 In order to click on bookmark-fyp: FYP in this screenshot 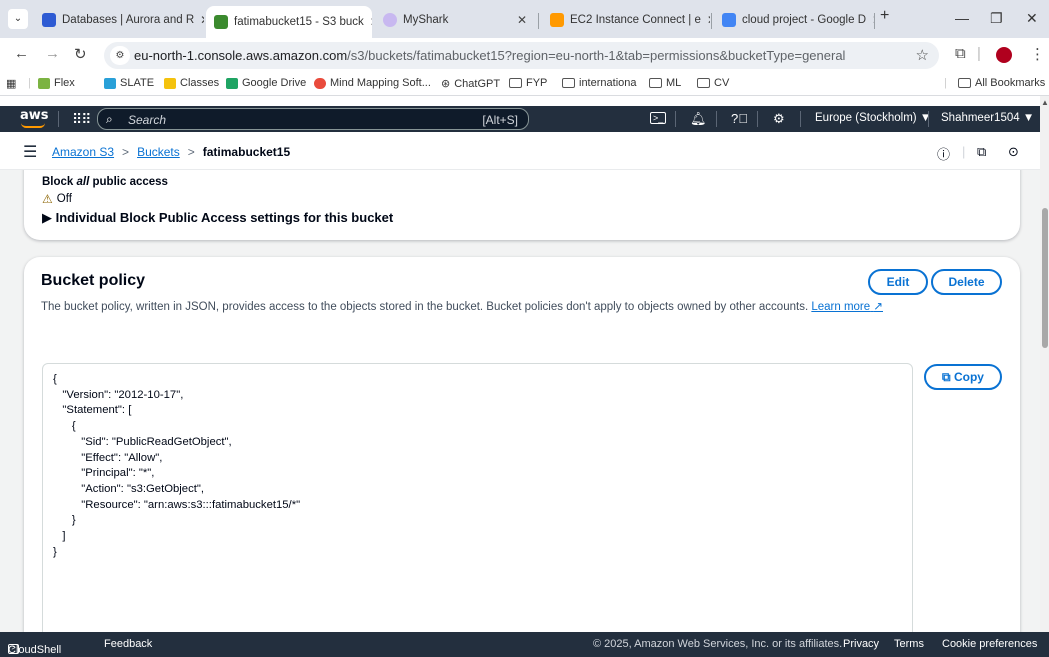, I will do `click(528, 83)`.